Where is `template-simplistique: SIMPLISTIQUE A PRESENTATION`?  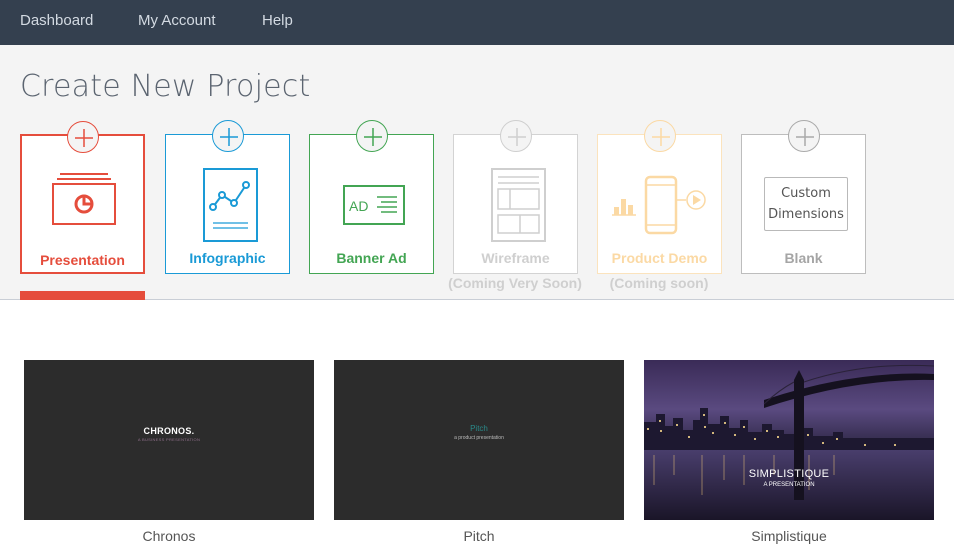 template-simplistique: SIMPLISTIQUE A PRESENTATION is located at coordinates (789, 440).